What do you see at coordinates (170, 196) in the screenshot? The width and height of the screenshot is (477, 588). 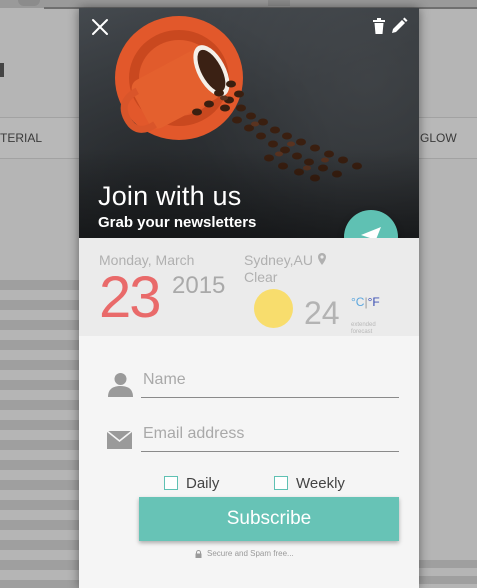 I see `hero-title: Join with us` at bounding box center [170, 196].